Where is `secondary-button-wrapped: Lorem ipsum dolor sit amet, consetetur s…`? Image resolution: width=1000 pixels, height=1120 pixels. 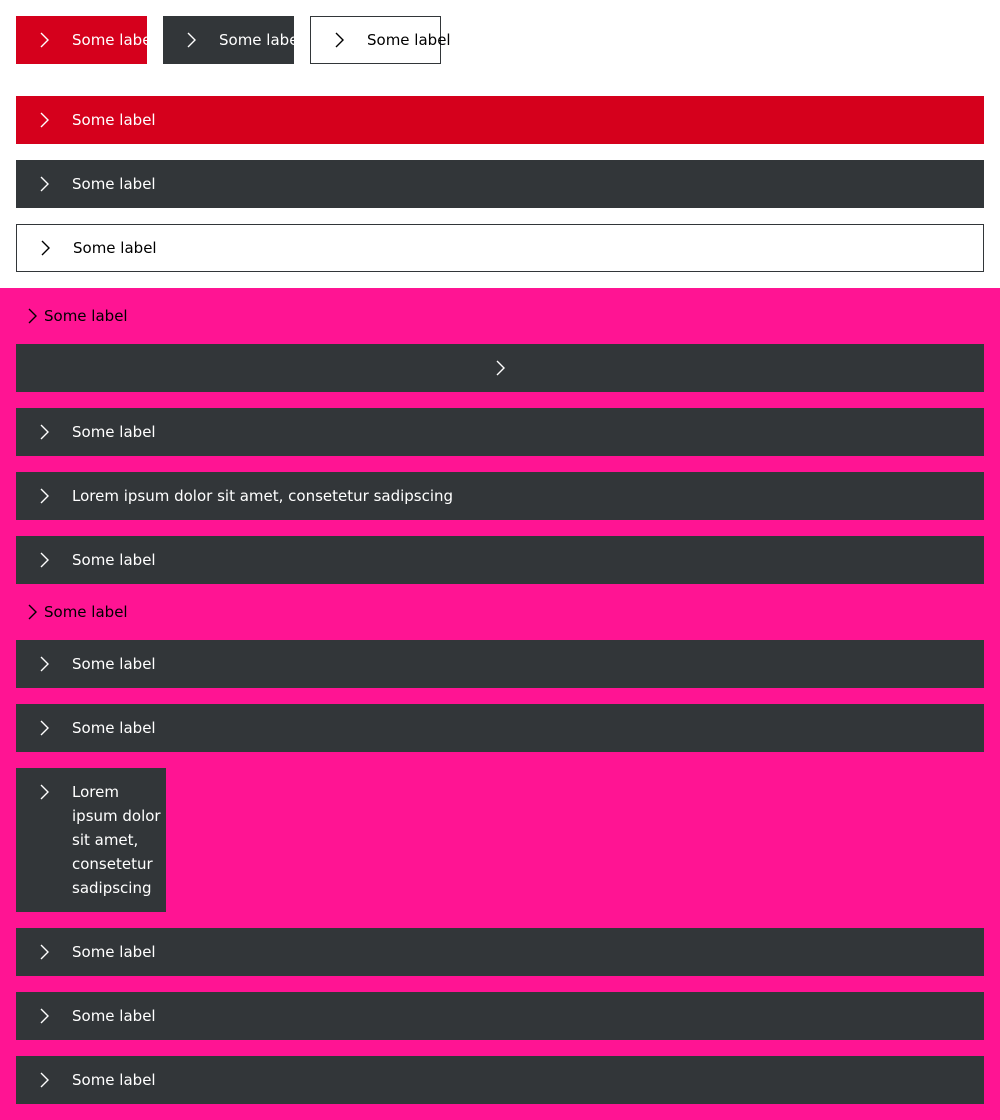 secondary-button-wrapped: Lorem ipsum dolor sit amet, consetetur s… is located at coordinates (91, 840).